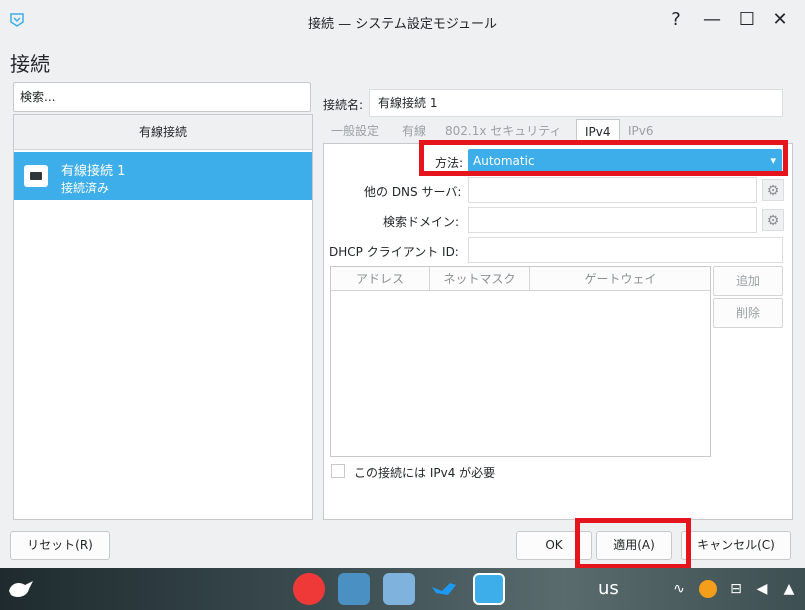 Image resolution: width=805 pixels, height=610 pixels. Describe the element at coordinates (36, 176) in the screenshot. I see `ethernet-icon` at that location.